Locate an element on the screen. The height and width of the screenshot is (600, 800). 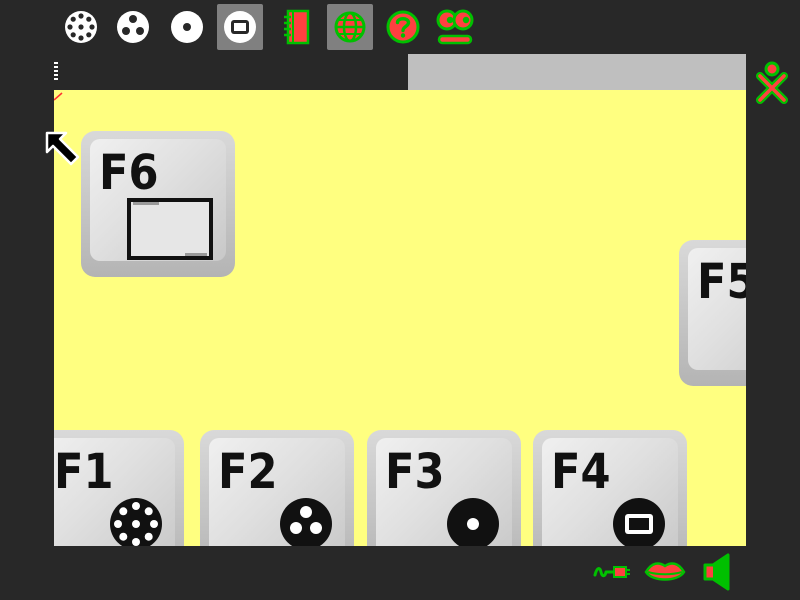
f6-key-label: F6 is located at coordinates (129, 173).